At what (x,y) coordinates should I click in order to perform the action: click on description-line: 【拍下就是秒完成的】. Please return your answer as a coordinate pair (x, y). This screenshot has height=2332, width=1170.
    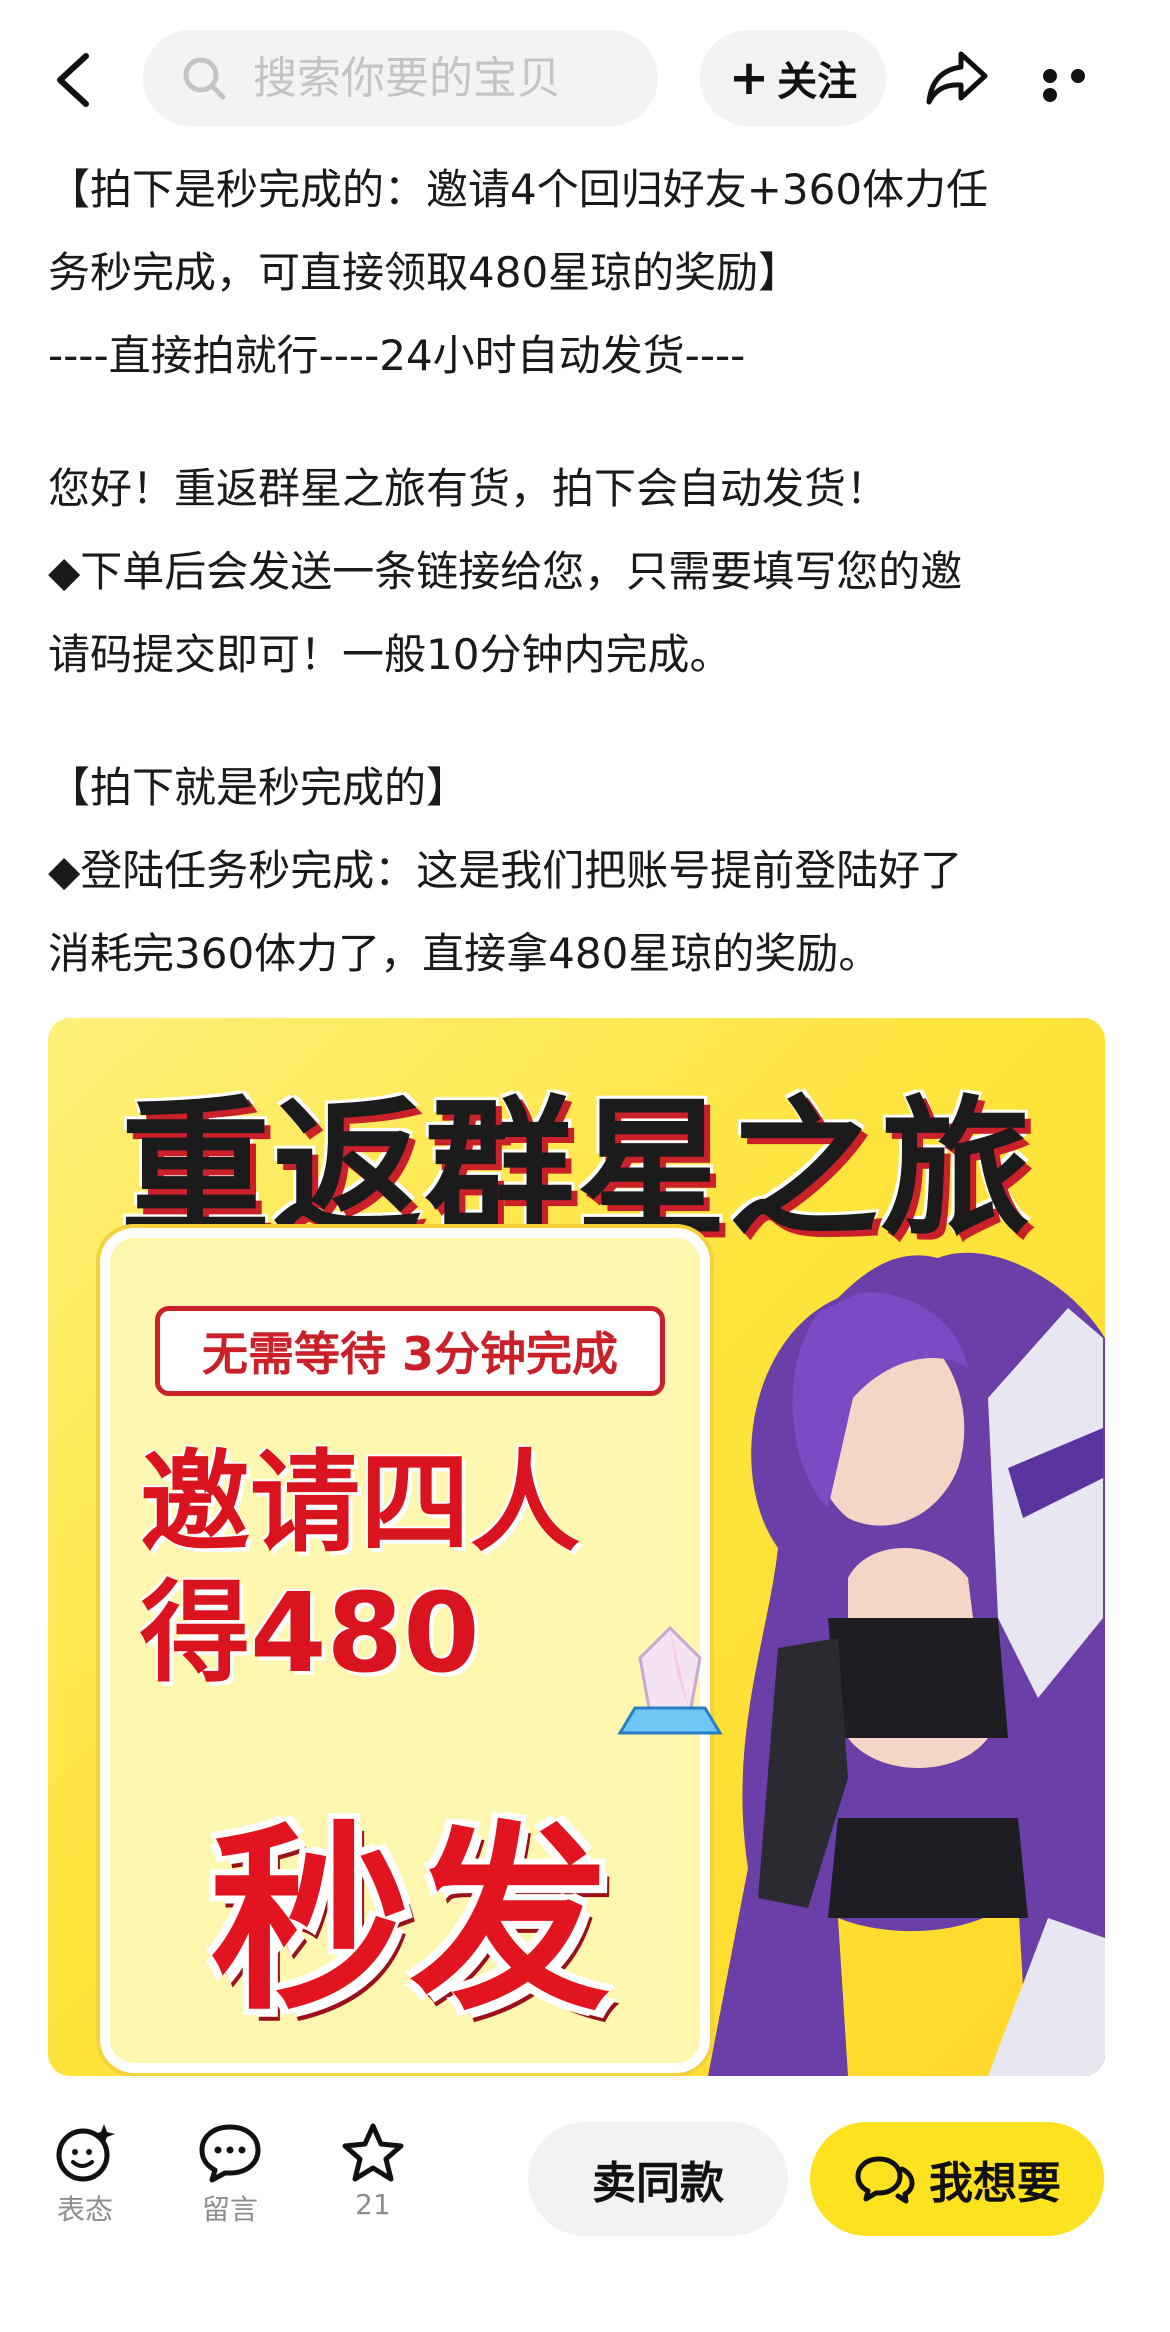
    Looking at the image, I should click on (258, 787).